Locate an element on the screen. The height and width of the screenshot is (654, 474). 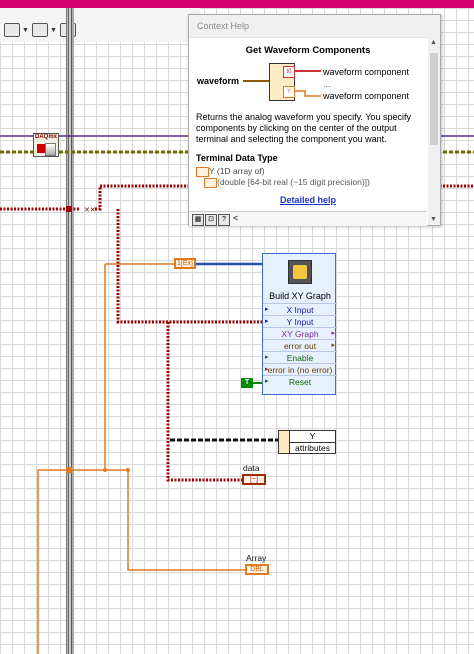
y-terminal: Y is located at coordinates (289, 92).